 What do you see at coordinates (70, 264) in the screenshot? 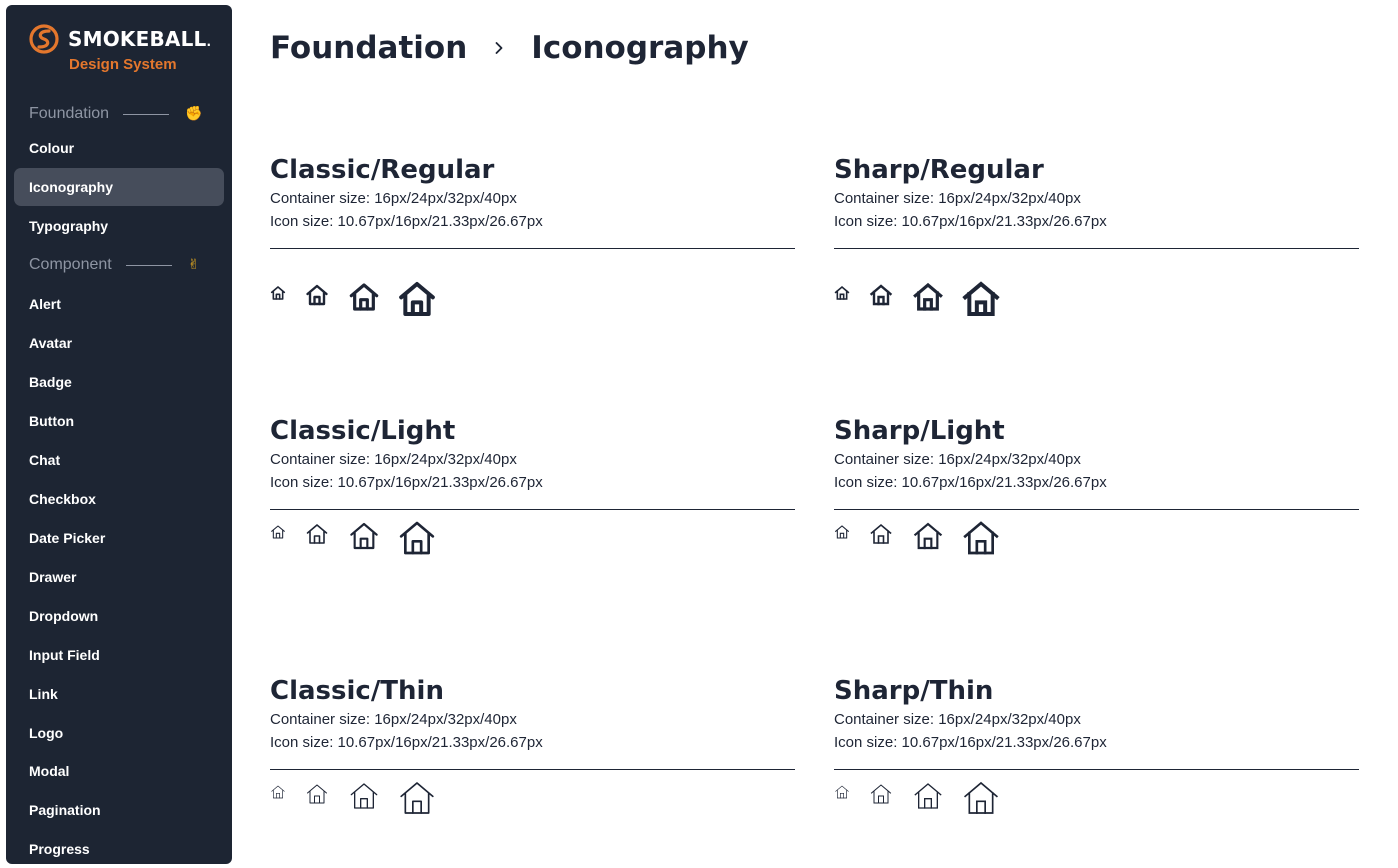
I see `section-label: Component` at bounding box center [70, 264].